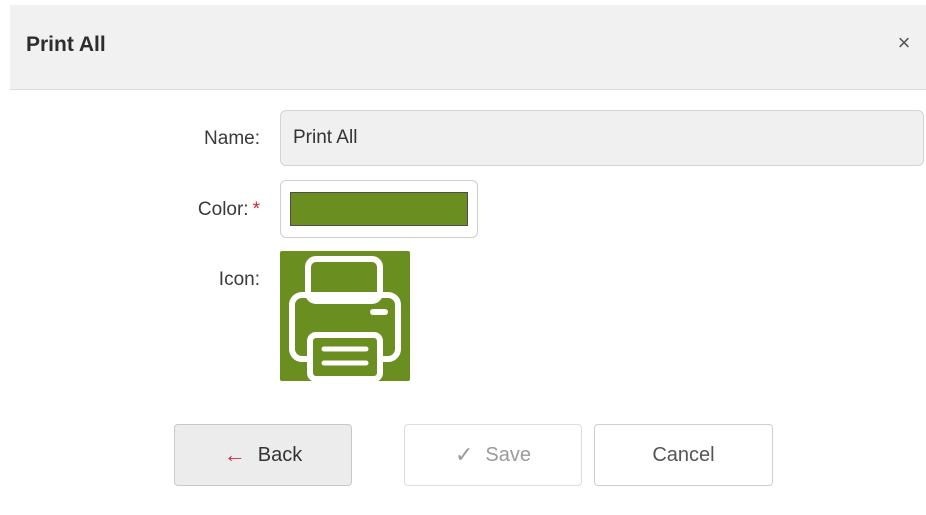 The height and width of the screenshot is (515, 926). Describe the element at coordinates (234, 454) in the screenshot. I see `arrow-left-icon: ←` at that location.